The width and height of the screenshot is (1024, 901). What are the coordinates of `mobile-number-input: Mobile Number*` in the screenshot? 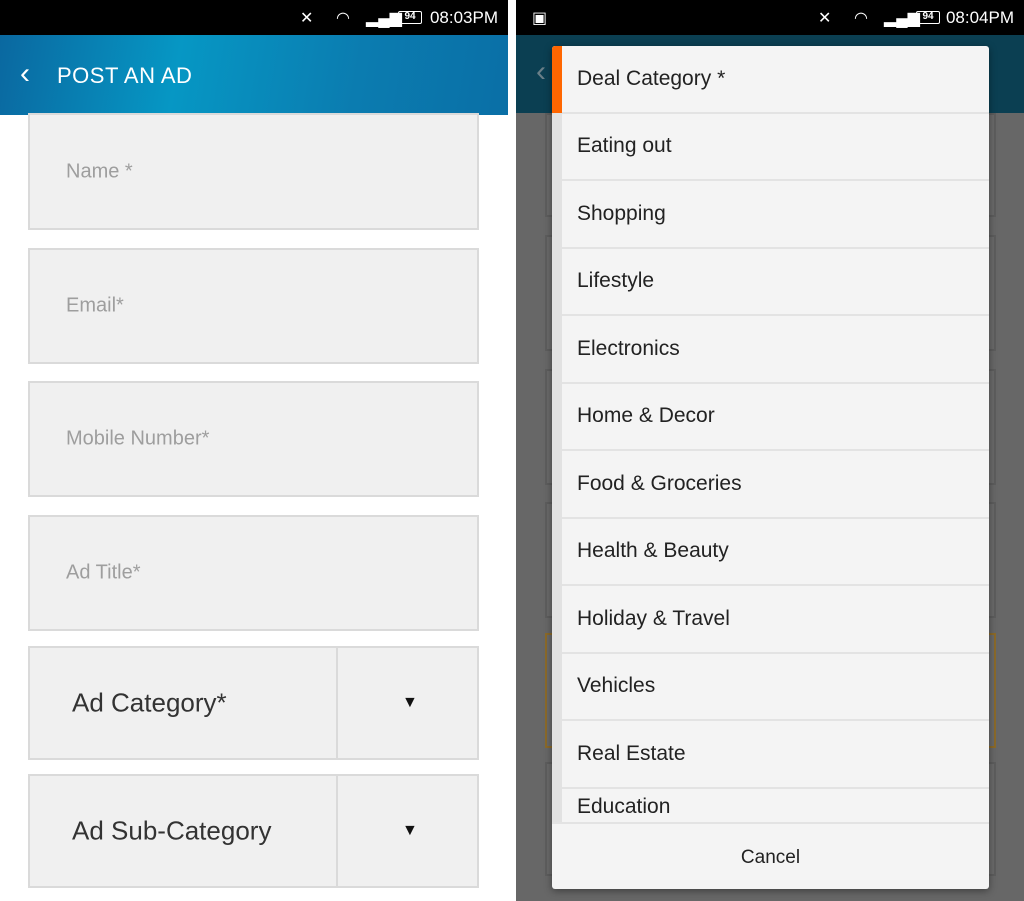 It's located at (253, 439).